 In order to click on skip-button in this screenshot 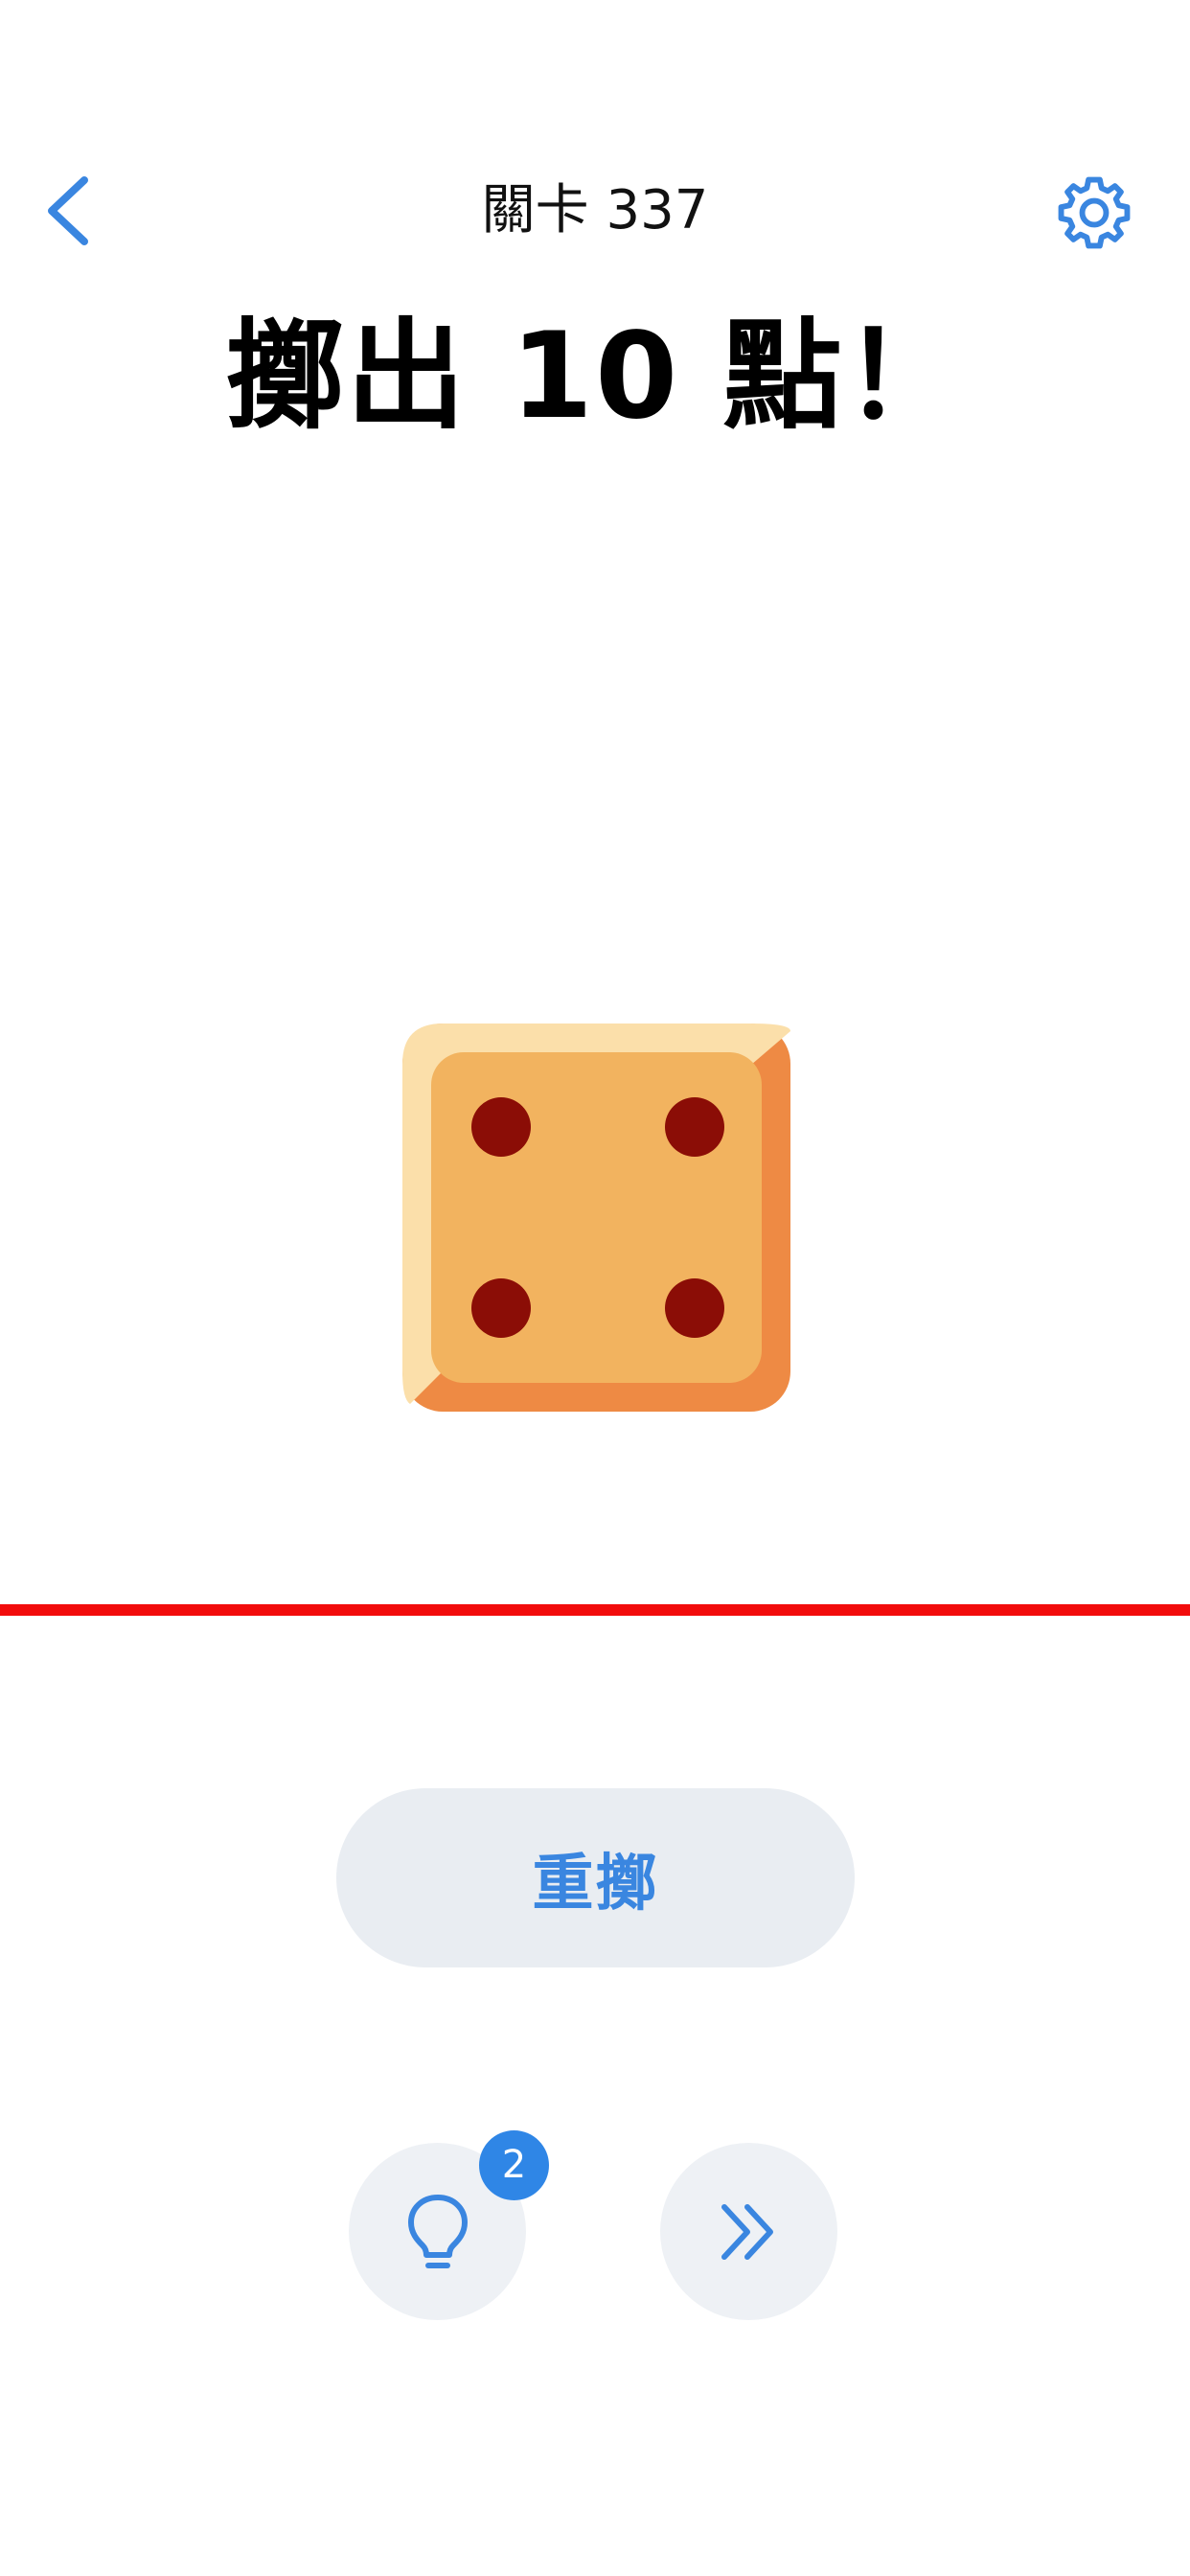, I will do `click(748, 2231)`.